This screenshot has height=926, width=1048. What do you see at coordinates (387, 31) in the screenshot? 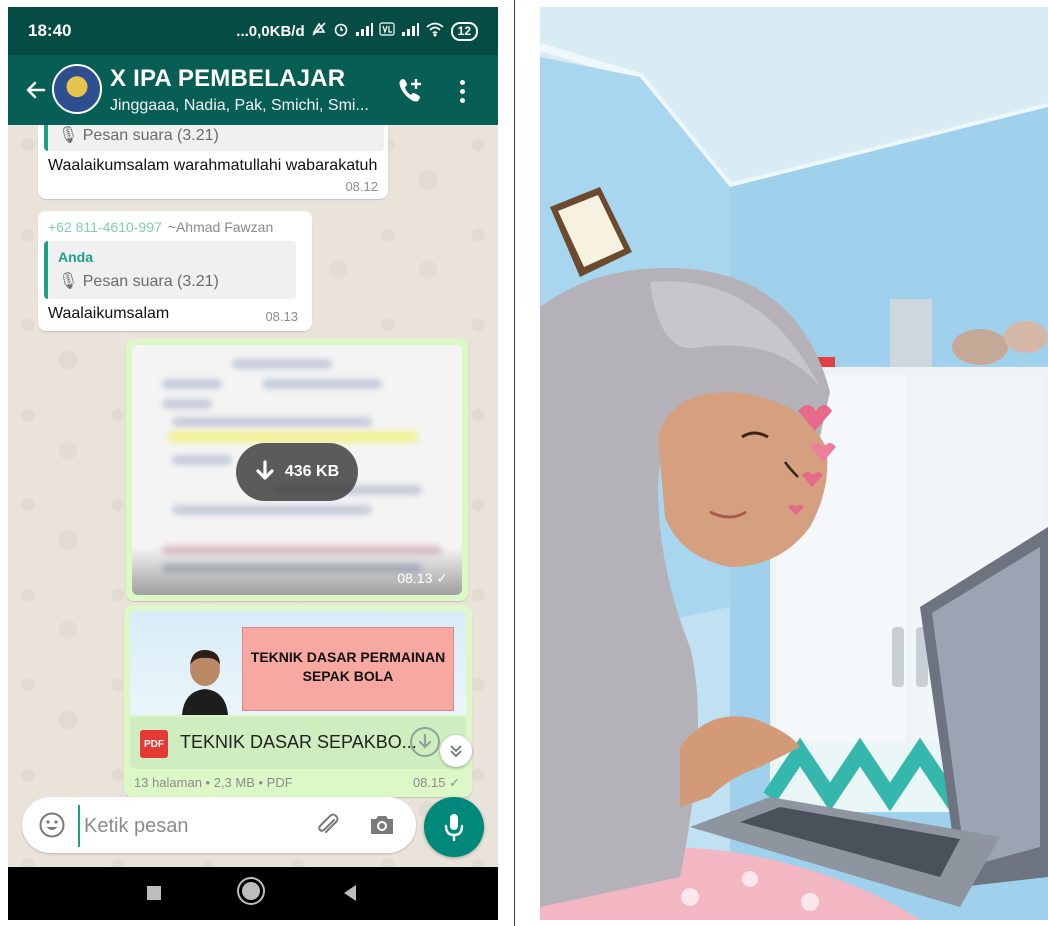
I see `volte-icon` at bounding box center [387, 31].